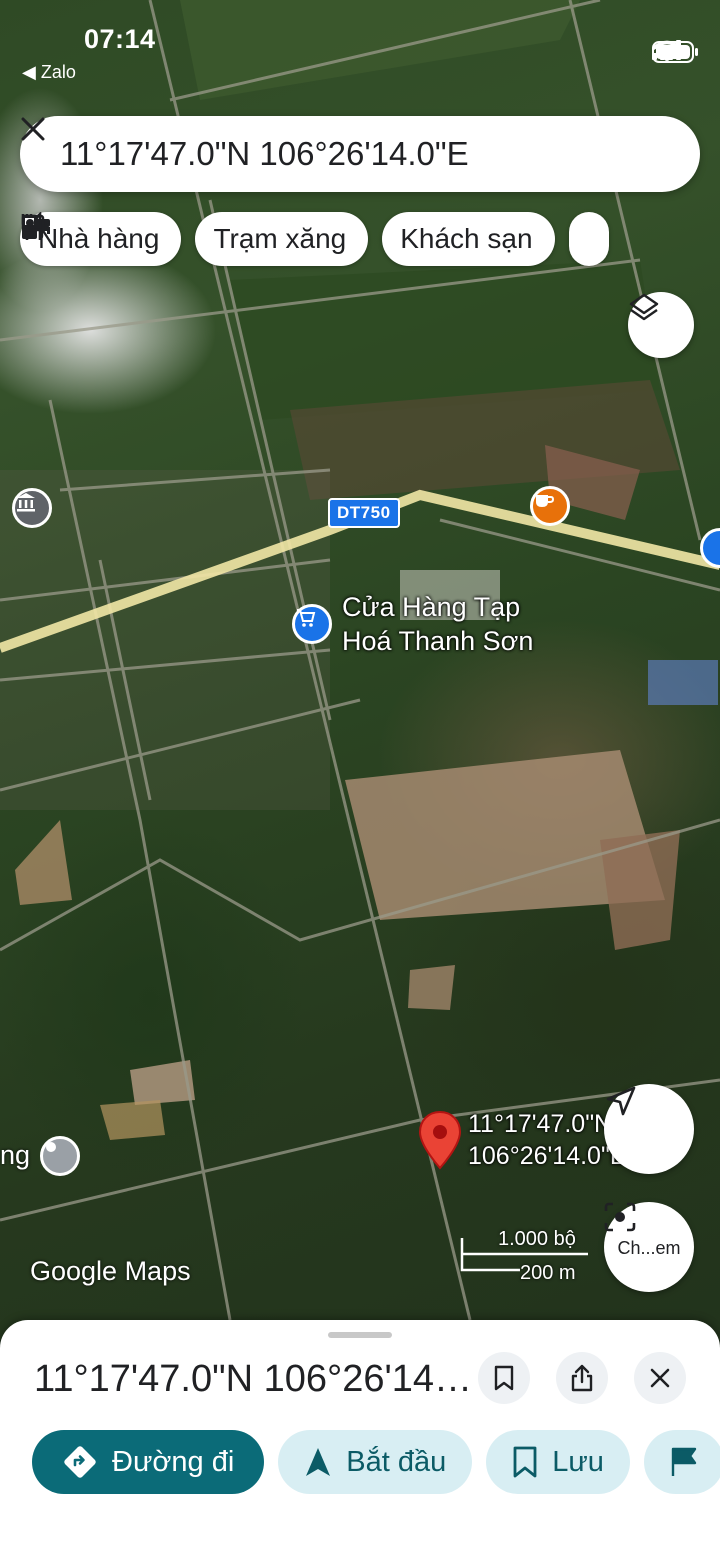 The image size is (720, 1564). What do you see at coordinates (360, 1335) in the screenshot?
I see `sheet-drag-handle` at bounding box center [360, 1335].